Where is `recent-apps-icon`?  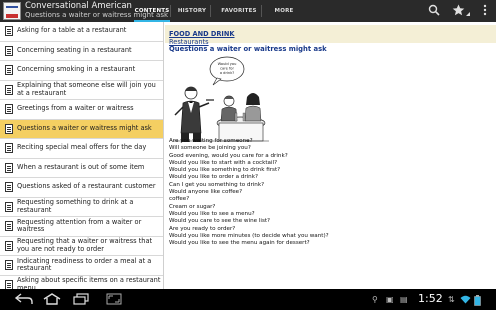
recent-apps-icon is located at coordinates (81, 299).